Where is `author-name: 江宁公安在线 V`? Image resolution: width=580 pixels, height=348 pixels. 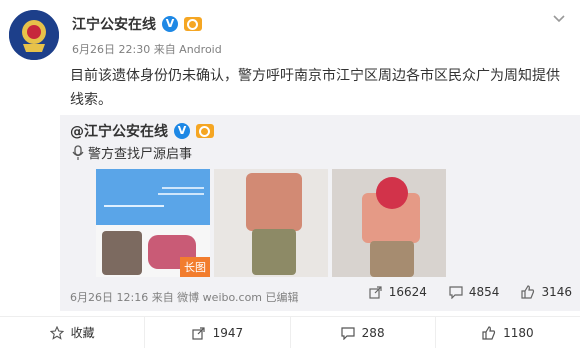
author-name: 江宁公安在线 V is located at coordinates (137, 24).